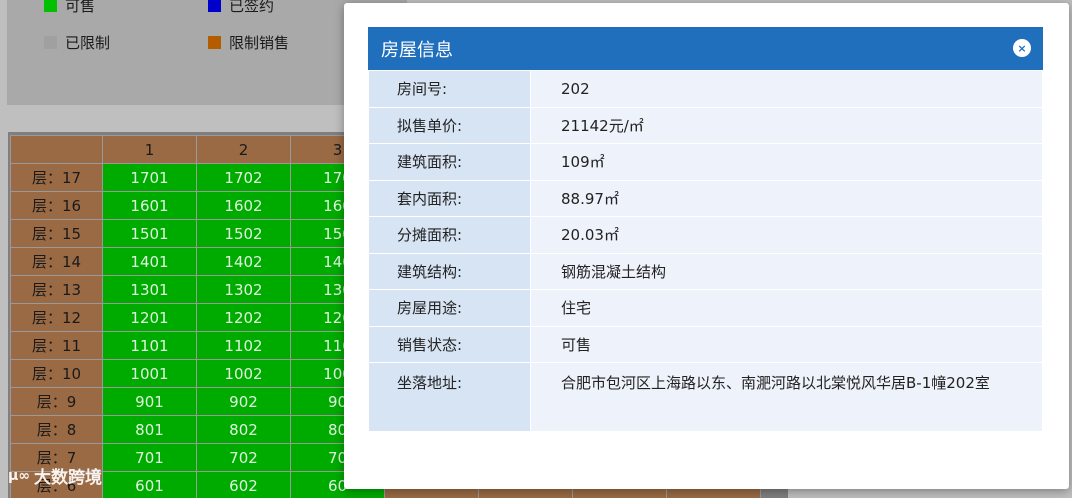  I want to click on unit-cell: 1702, so click(243, 177).